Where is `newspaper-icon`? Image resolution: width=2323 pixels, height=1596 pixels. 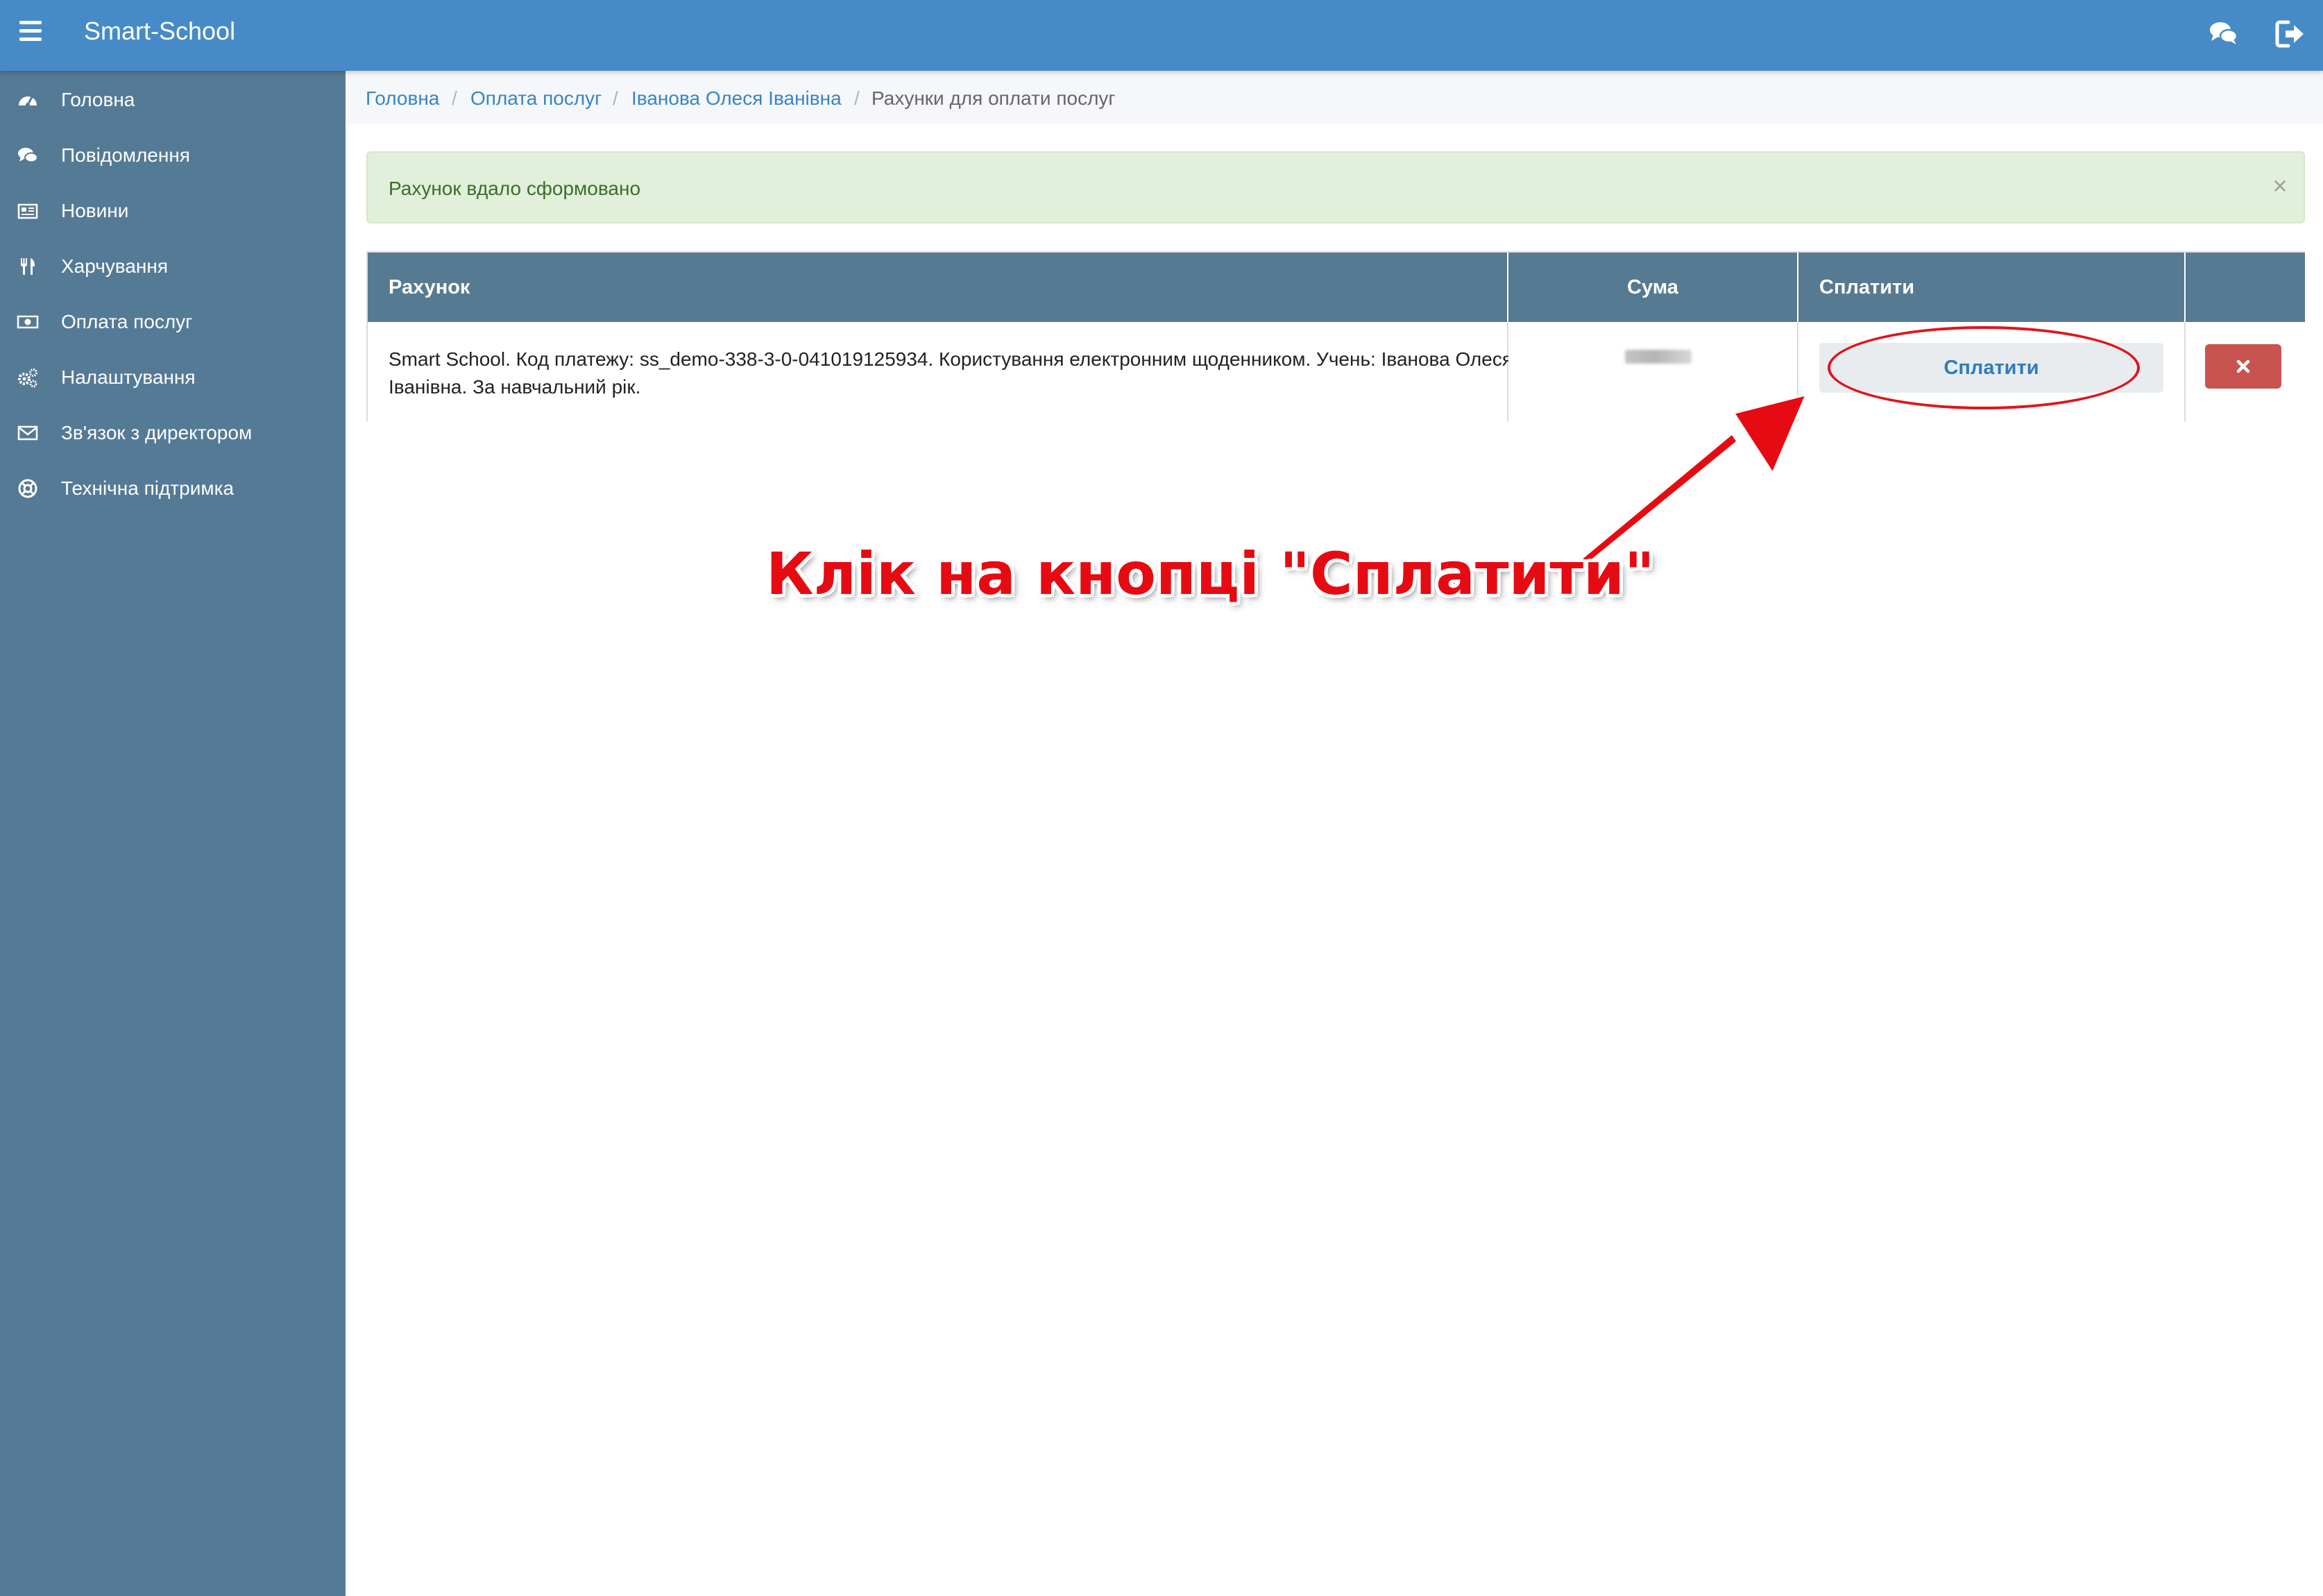 newspaper-icon is located at coordinates (28, 211).